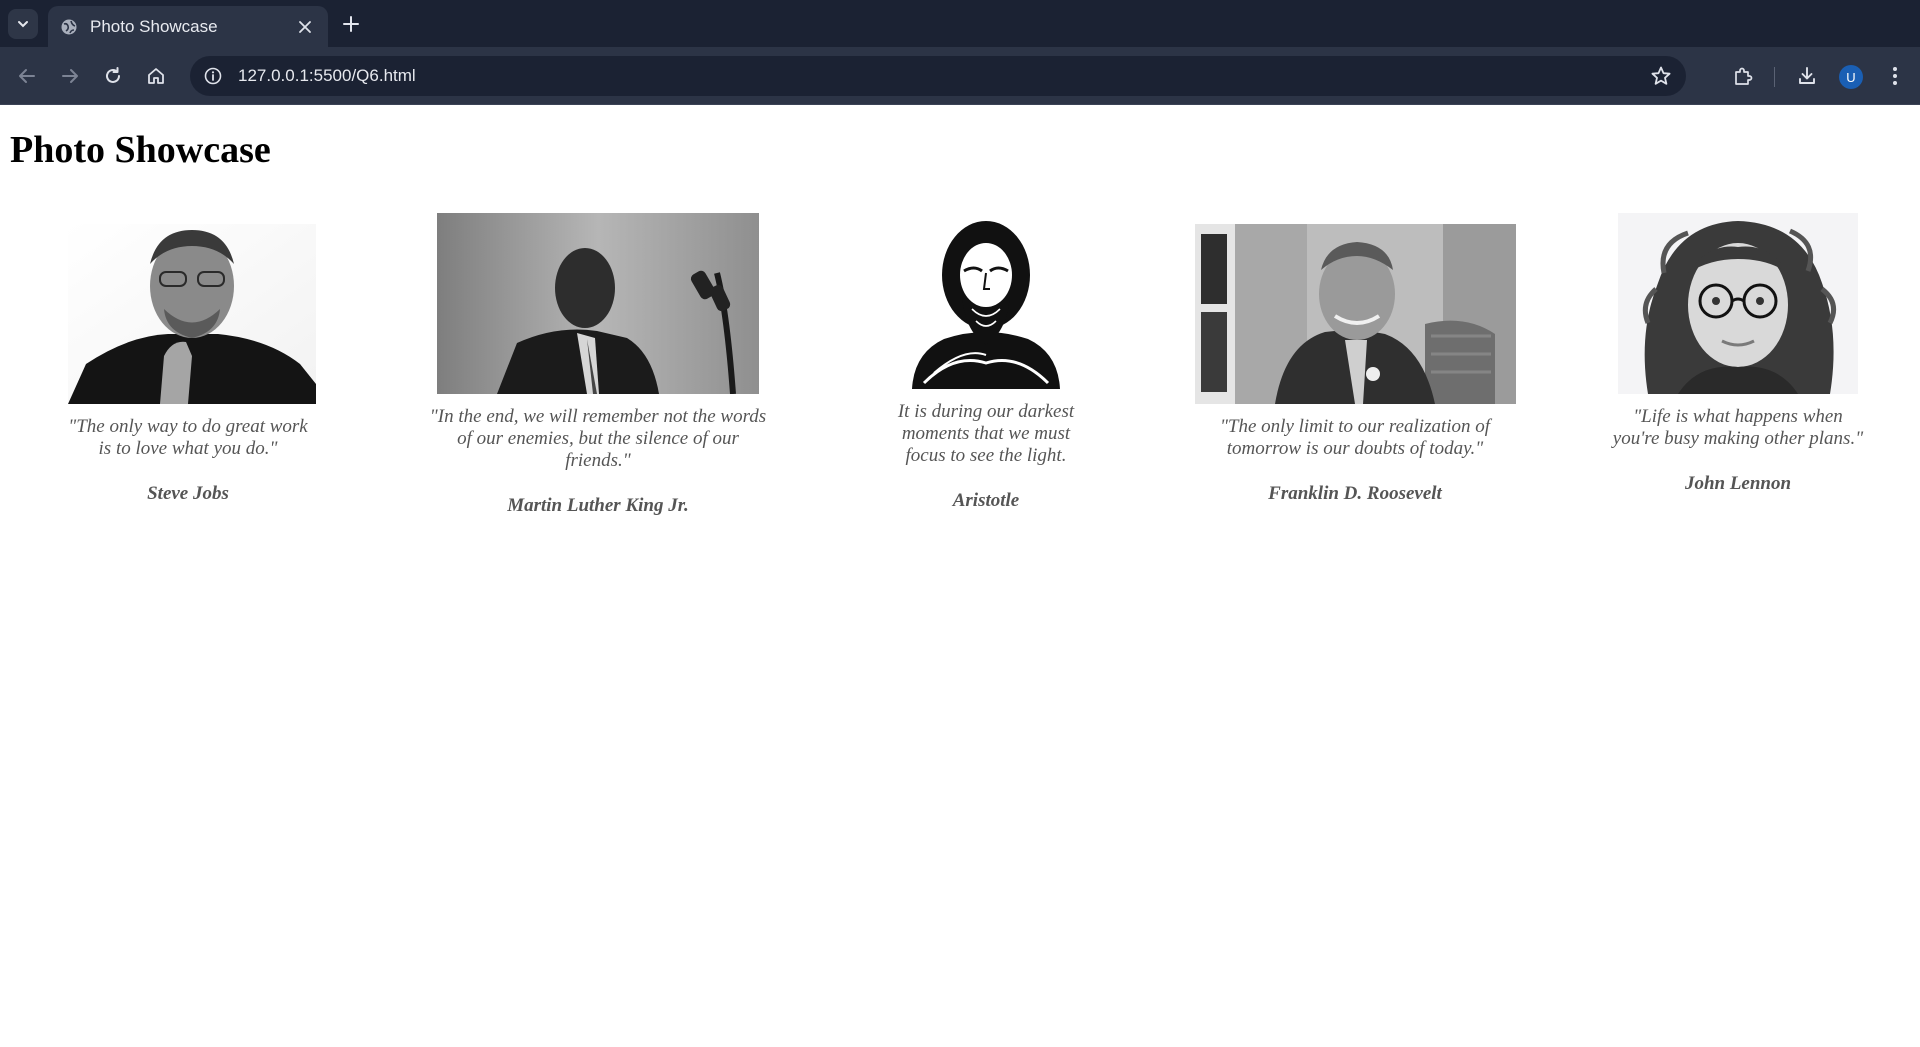  I want to click on quote-author: John Lennon, so click(1738, 483).